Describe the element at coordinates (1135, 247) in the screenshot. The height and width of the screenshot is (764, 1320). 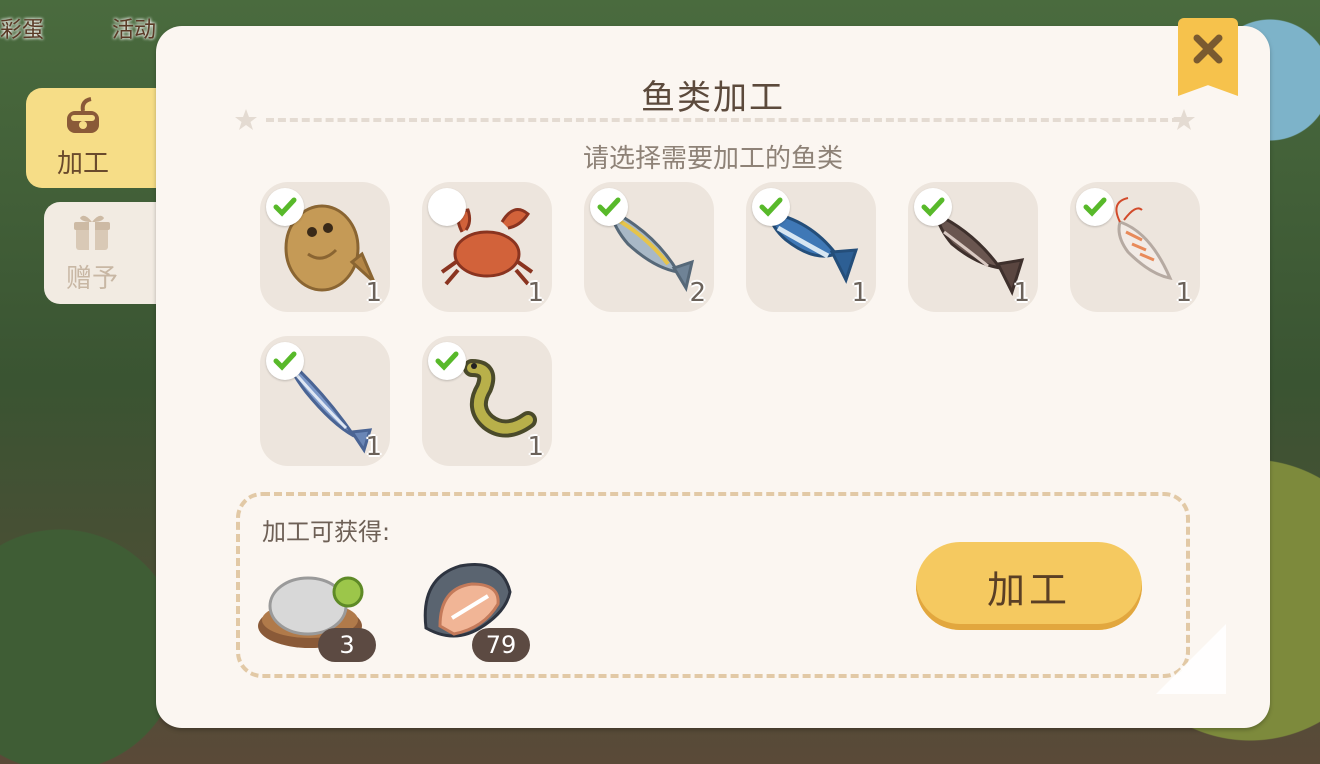
I see `fish-slot-shrimp: 1` at that location.